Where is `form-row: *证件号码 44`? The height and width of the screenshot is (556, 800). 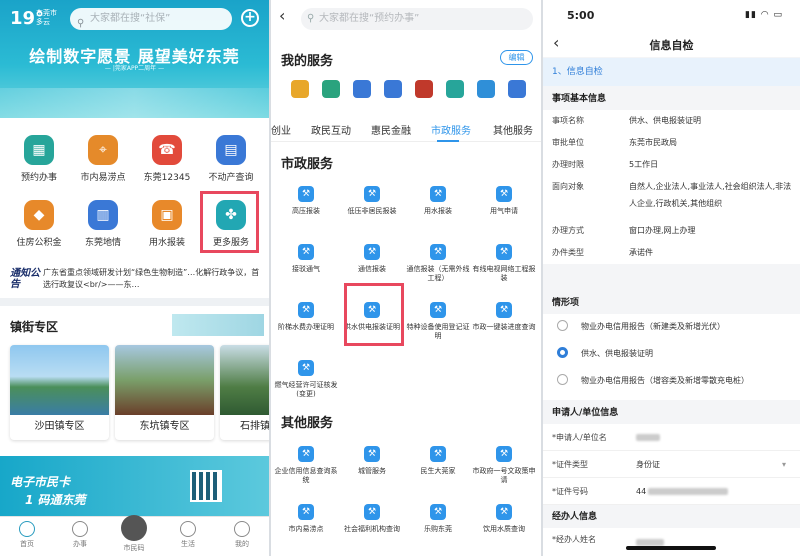 form-row: *证件号码 44 is located at coordinates (671, 491).